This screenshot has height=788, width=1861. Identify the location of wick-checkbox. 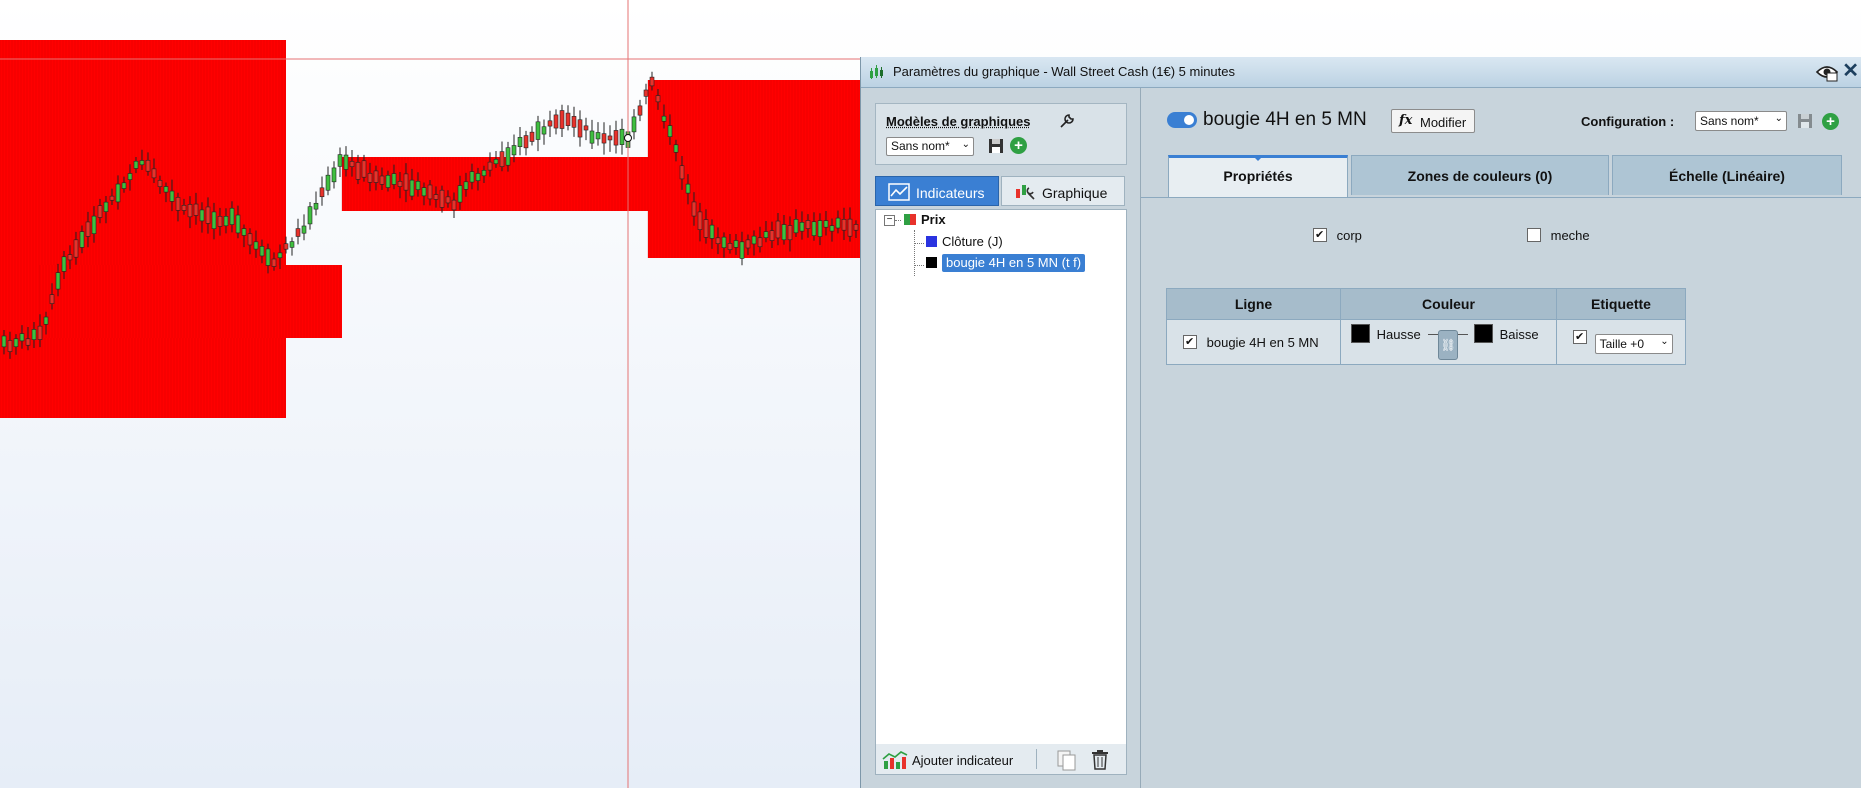
(1534, 235).